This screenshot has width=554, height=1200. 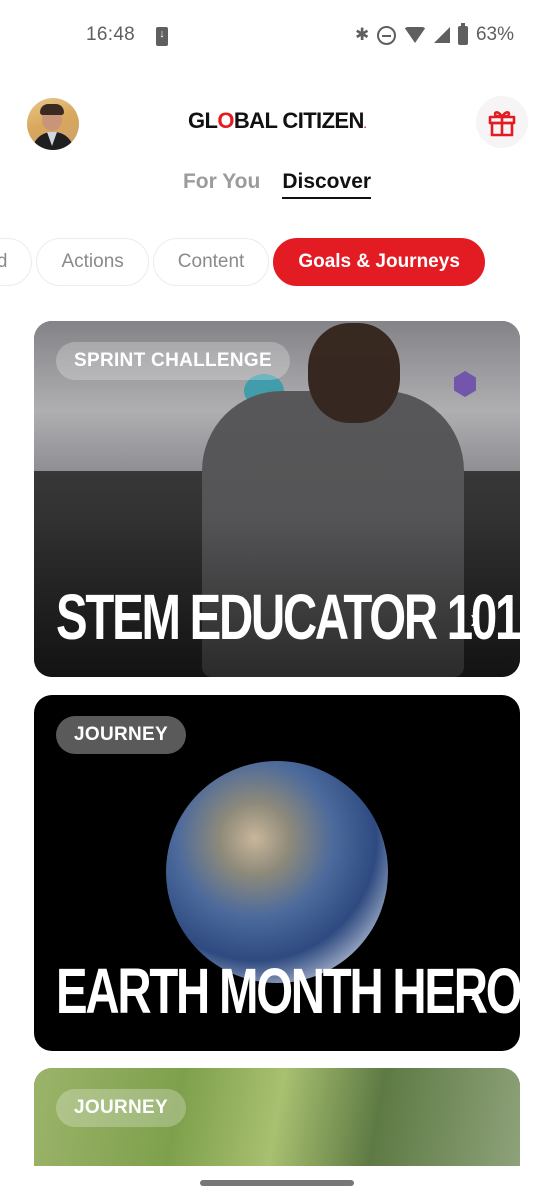 What do you see at coordinates (362, 34) in the screenshot?
I see `bluetooth-icon: ✱` at bounding box center [362, 34].